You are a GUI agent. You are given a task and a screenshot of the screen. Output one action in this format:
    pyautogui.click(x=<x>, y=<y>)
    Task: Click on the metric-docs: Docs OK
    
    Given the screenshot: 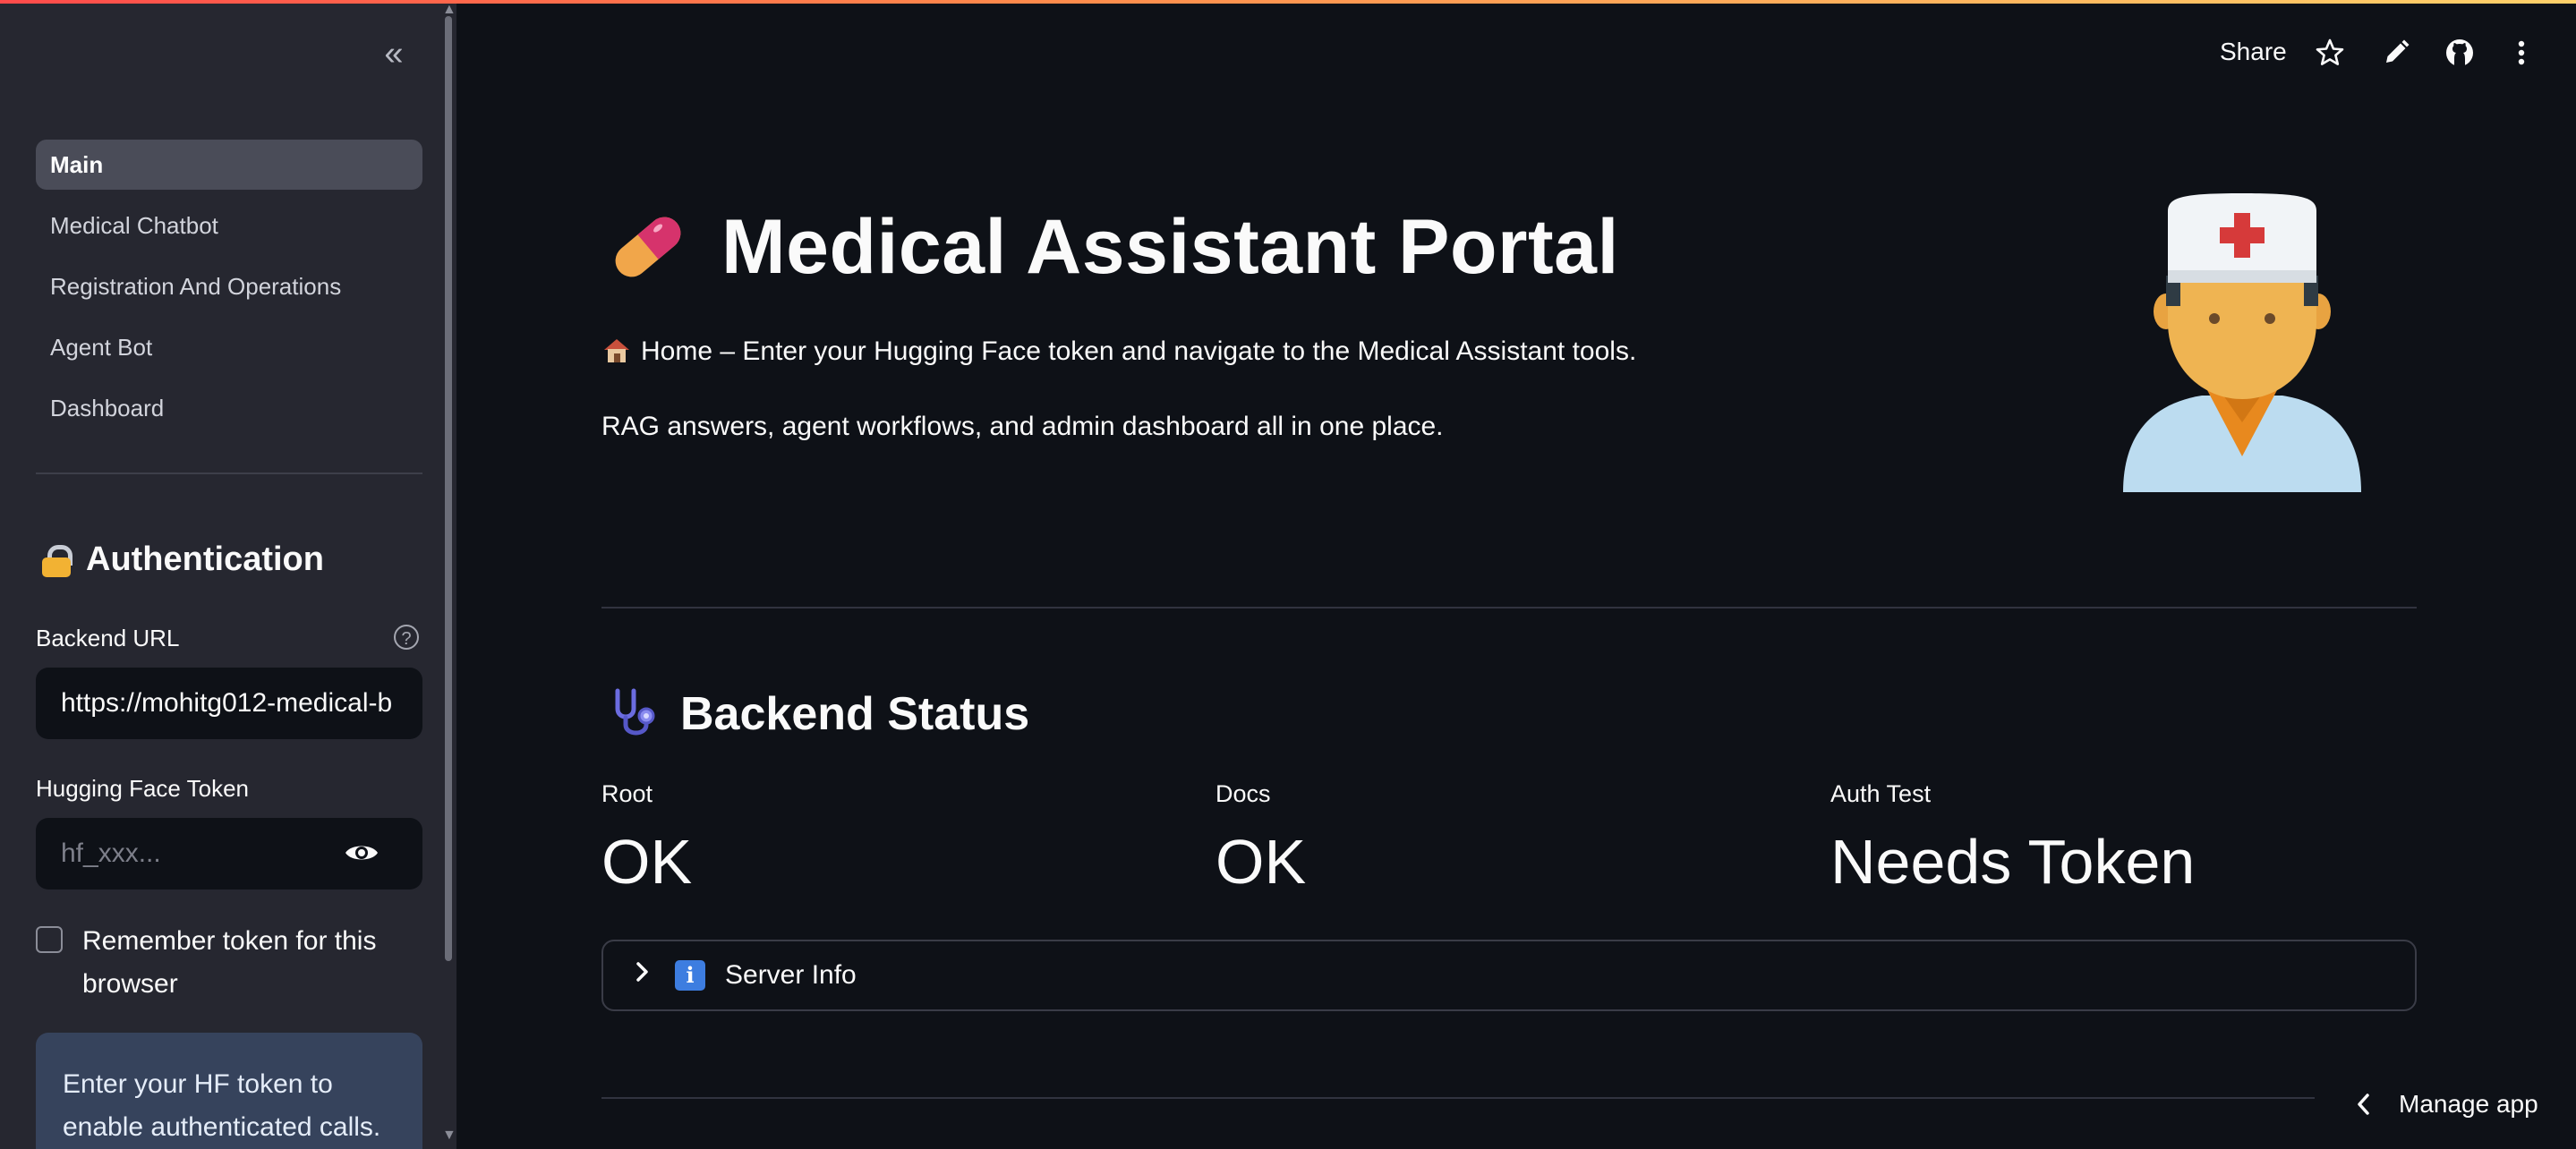 What is the action you would take?
    pyautogui.click(x=1260, y=839)
    